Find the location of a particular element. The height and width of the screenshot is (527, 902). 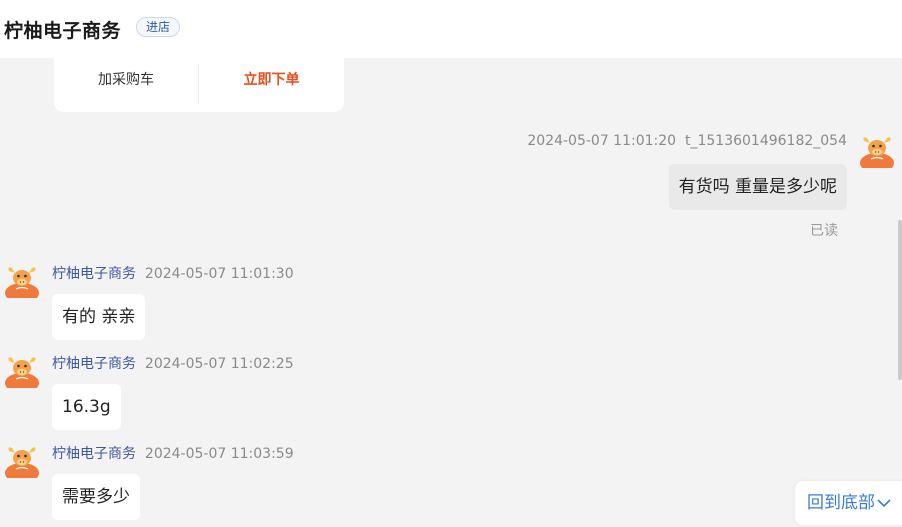

chevron-down-icon is located at coordinates (884, 503).